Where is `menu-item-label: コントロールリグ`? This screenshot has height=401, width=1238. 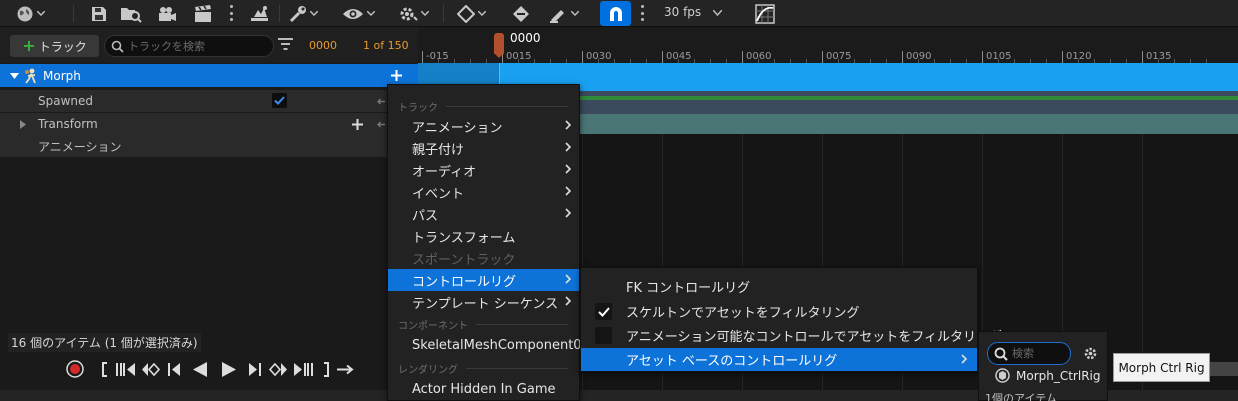 menu-item-label: コントロールリグ is located at coordinates (464, 282).